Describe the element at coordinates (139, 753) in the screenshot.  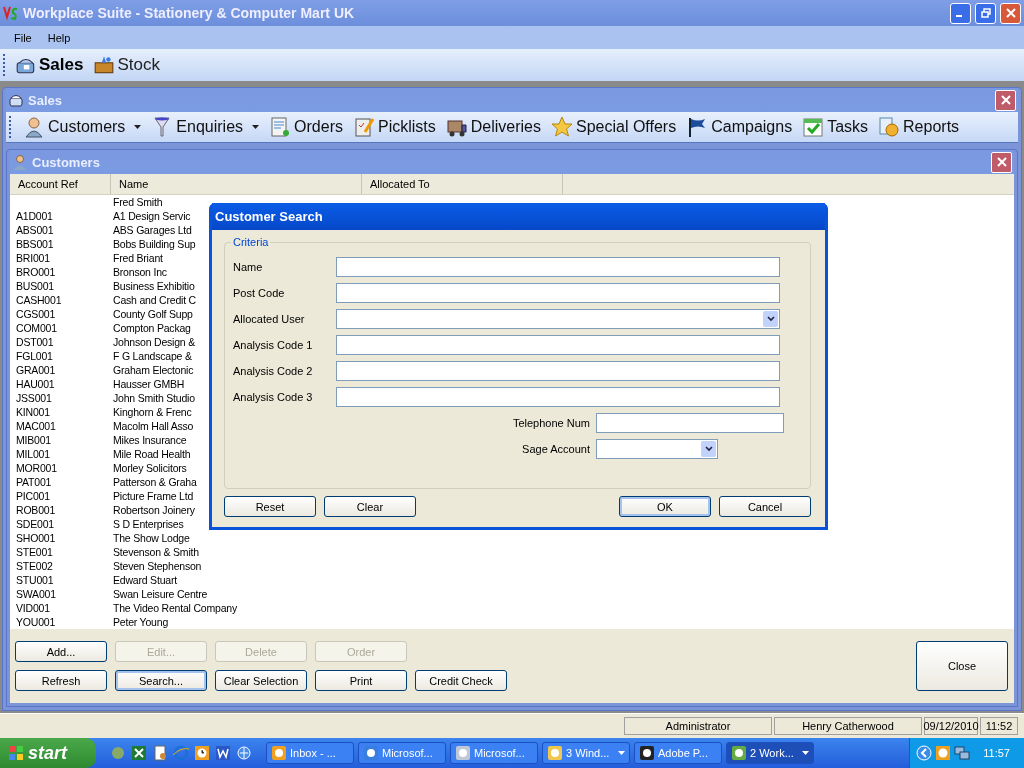
I see `spreadsheet-icon` at that location.